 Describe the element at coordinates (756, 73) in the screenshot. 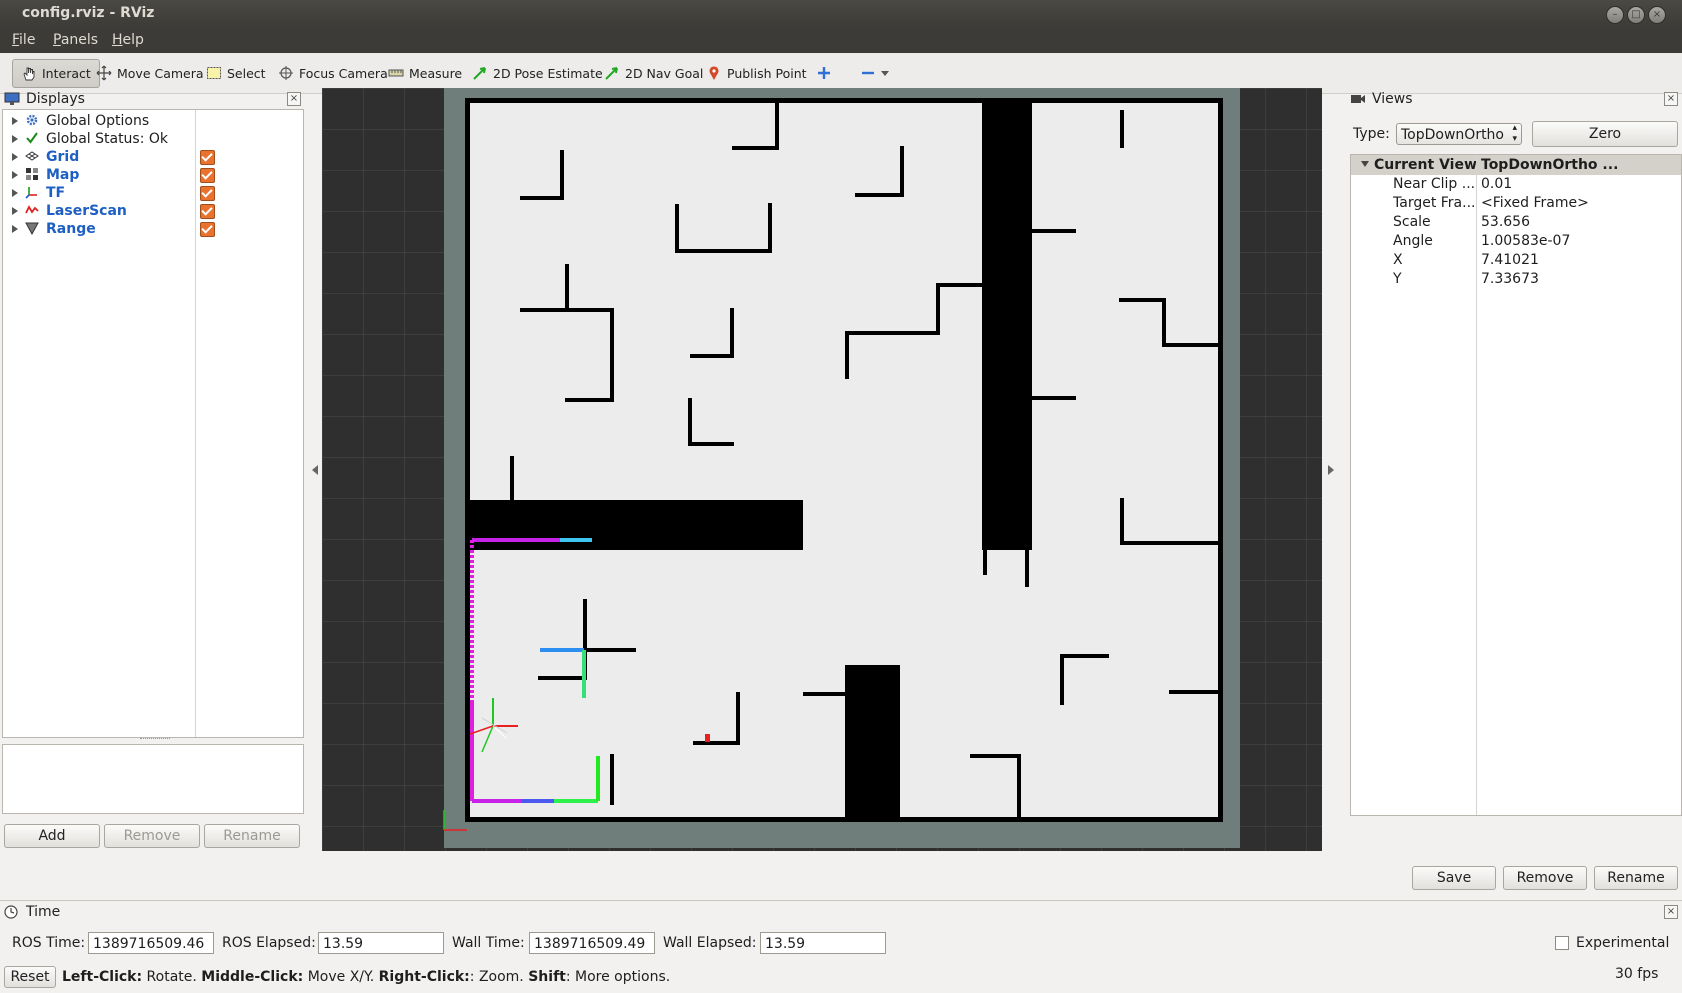

I see `publish-point-tool-button: Publish Point` at that location.